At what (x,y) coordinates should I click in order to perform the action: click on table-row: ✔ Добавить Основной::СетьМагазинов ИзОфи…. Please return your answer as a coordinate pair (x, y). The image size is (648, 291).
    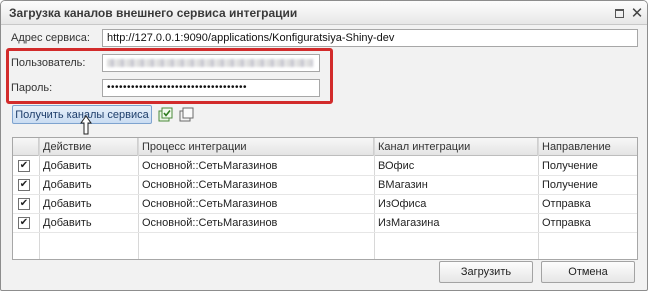
    Looking at the image, I should click on (325, 204).